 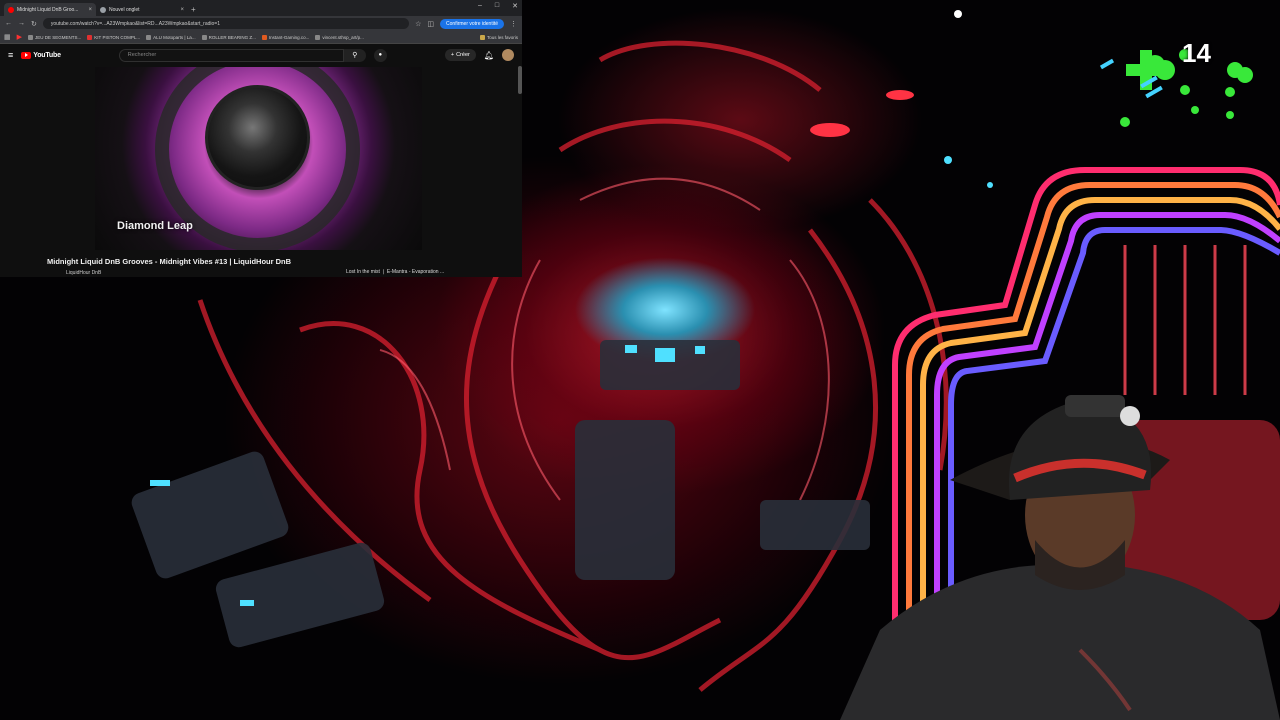 I want to click on speaker-cone-artwork, so click(x=257, y=137).